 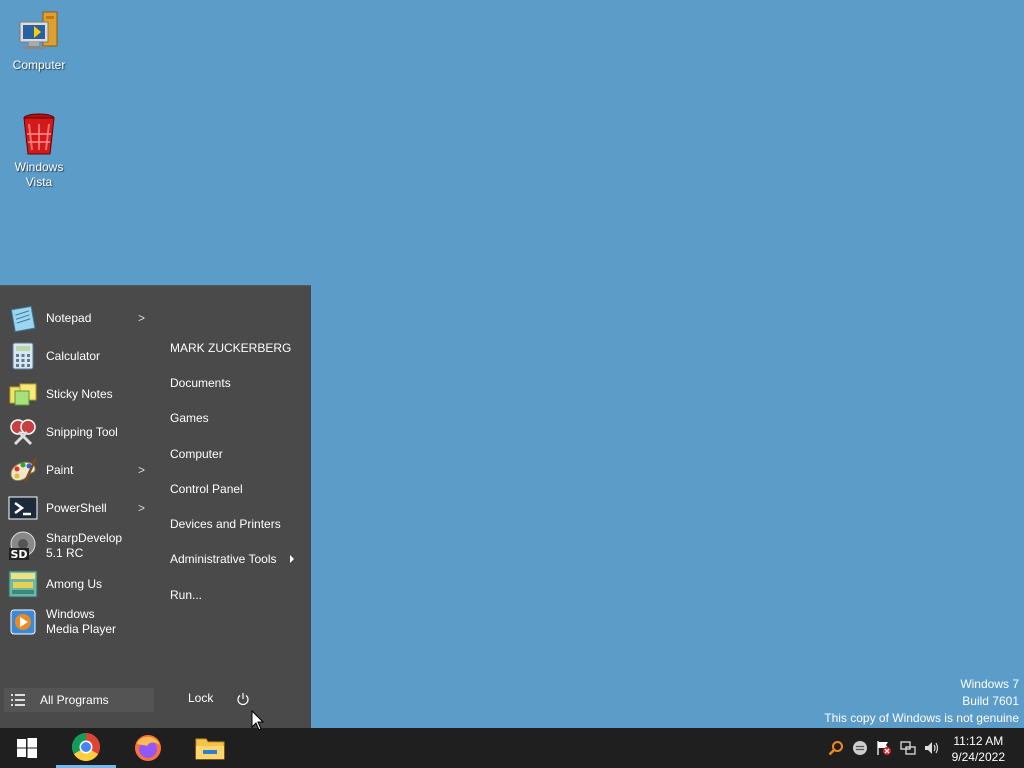 What do you see at coordinates (231, 347) in the screenshot?
I see `place-label: MARK ZUCKERBERG` at bounding box center [231, 347].